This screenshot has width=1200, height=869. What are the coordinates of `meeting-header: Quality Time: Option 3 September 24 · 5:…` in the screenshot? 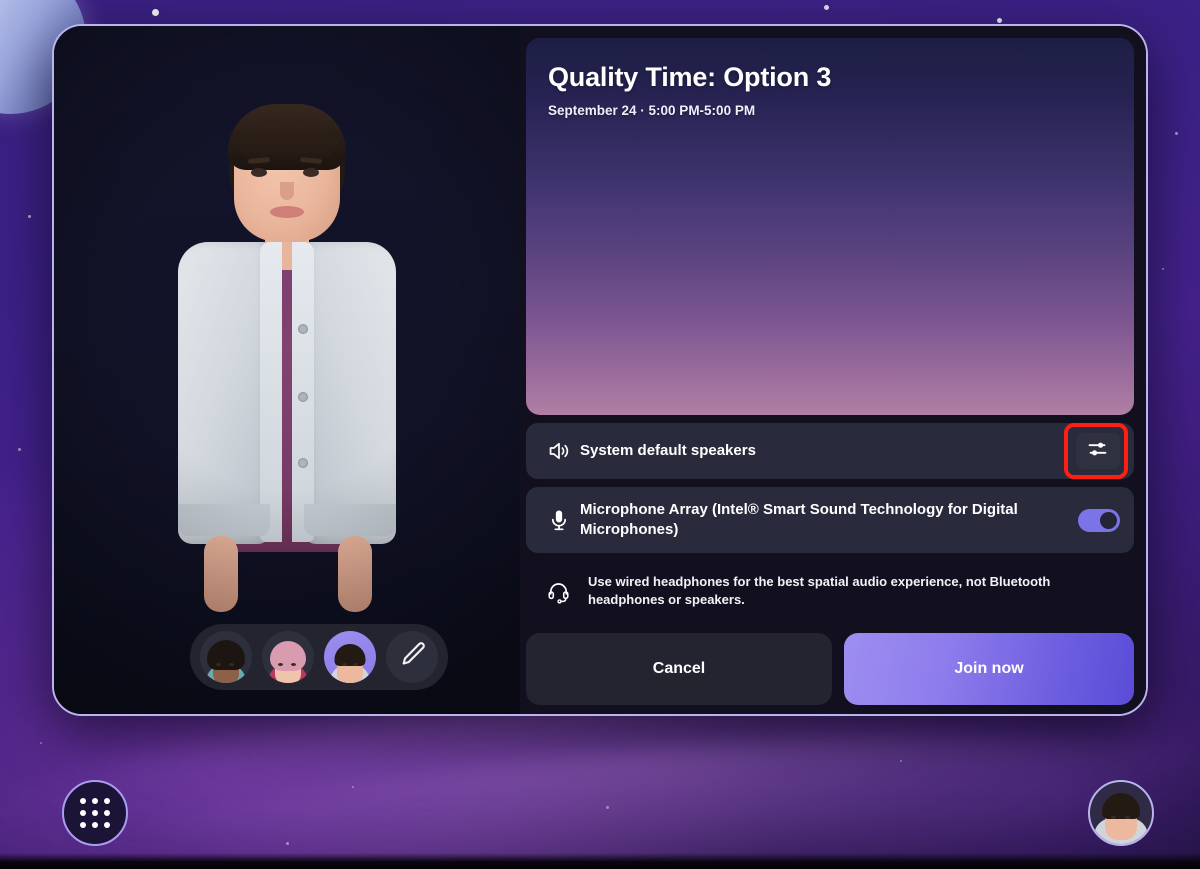 It's located at (830, 90).